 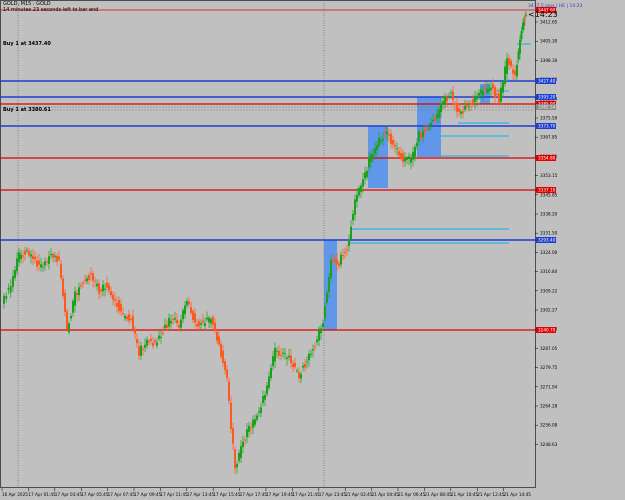 What do you see at coordinates (549, 290) in the screenshot?
I see `price-scale-label: 3309.22` at bounding box center [549, 290].